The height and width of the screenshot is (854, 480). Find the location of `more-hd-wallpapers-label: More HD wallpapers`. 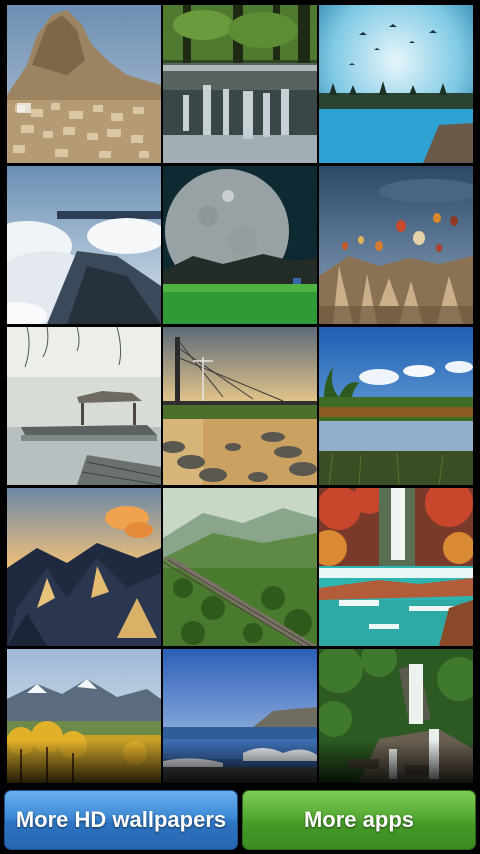

more-hd-wallpapers-label: More HD wallpapers is located at coordinates (121, 819).